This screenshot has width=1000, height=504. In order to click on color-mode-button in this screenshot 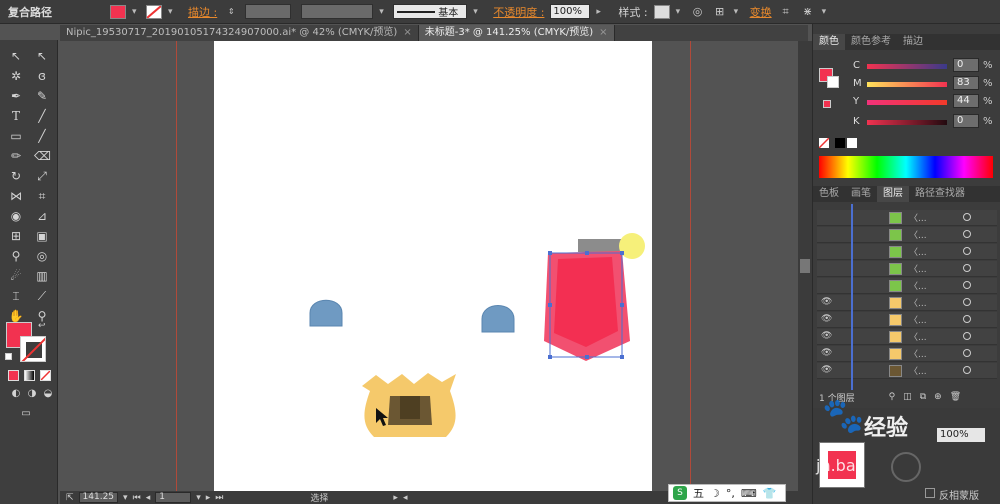, I will do `click(13, 375)`.